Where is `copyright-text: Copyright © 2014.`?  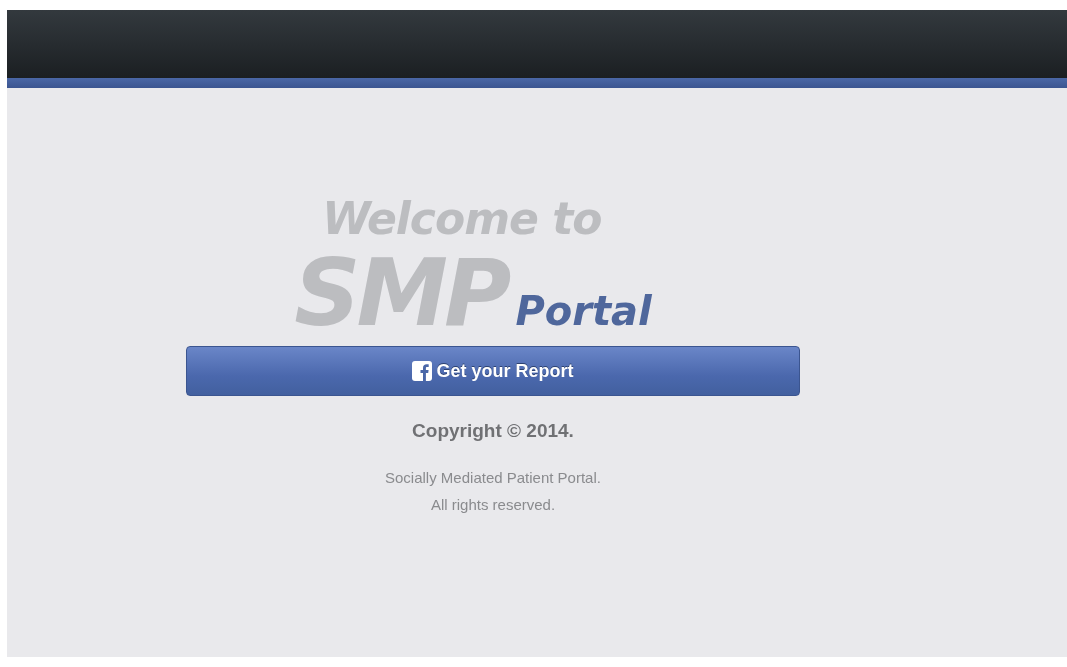 copyright-text: Copyright © 2014. is located at coordinates (493, 431).